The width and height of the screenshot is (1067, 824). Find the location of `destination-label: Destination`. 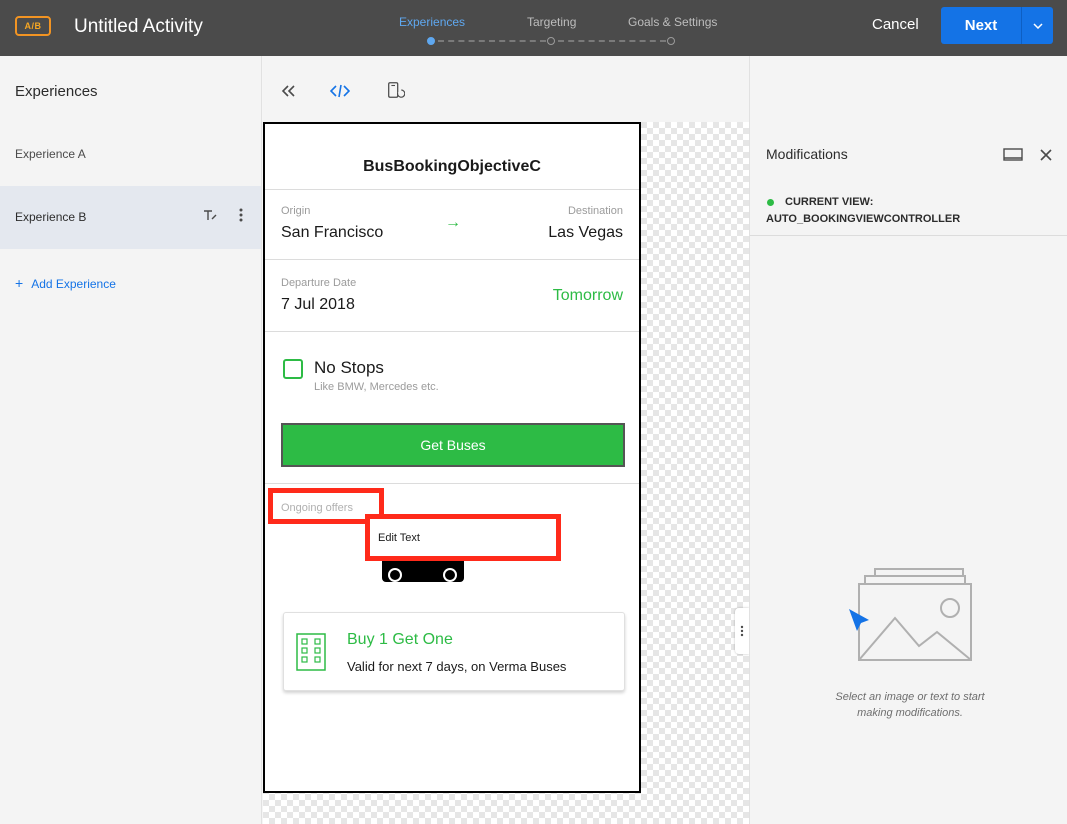

destination-label: Destination is located at coordinates (595, 211).